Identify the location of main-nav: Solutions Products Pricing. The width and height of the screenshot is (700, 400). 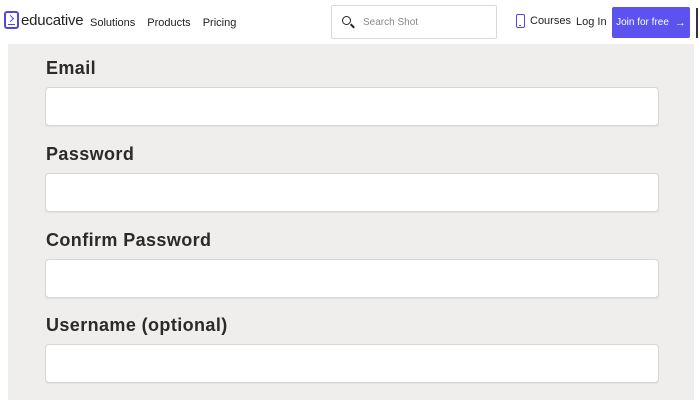
(163, 23).